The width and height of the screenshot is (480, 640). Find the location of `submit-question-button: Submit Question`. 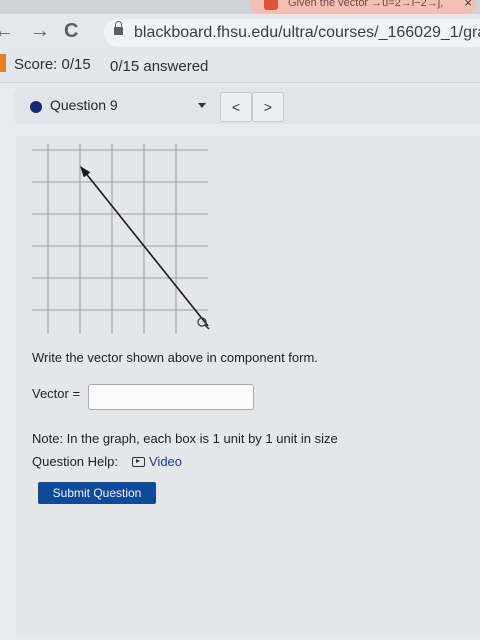

submit-question-button: Submit Question is located at coordinates (97, 493).